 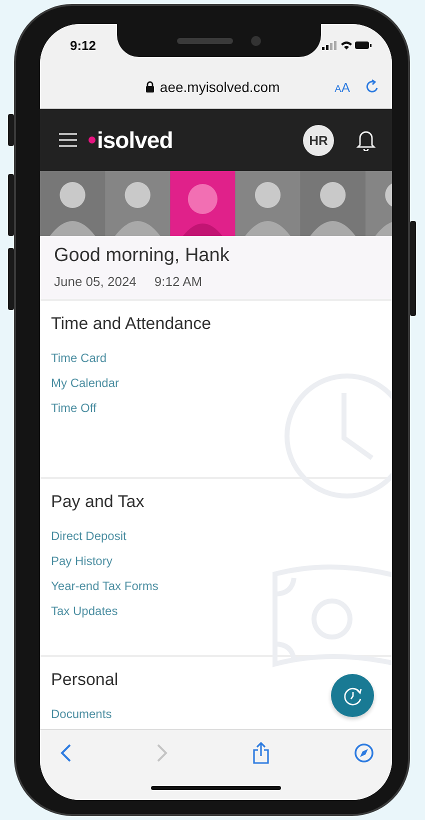 I want to click on date-text: June 05, 2024, so click(x=95, y=281).